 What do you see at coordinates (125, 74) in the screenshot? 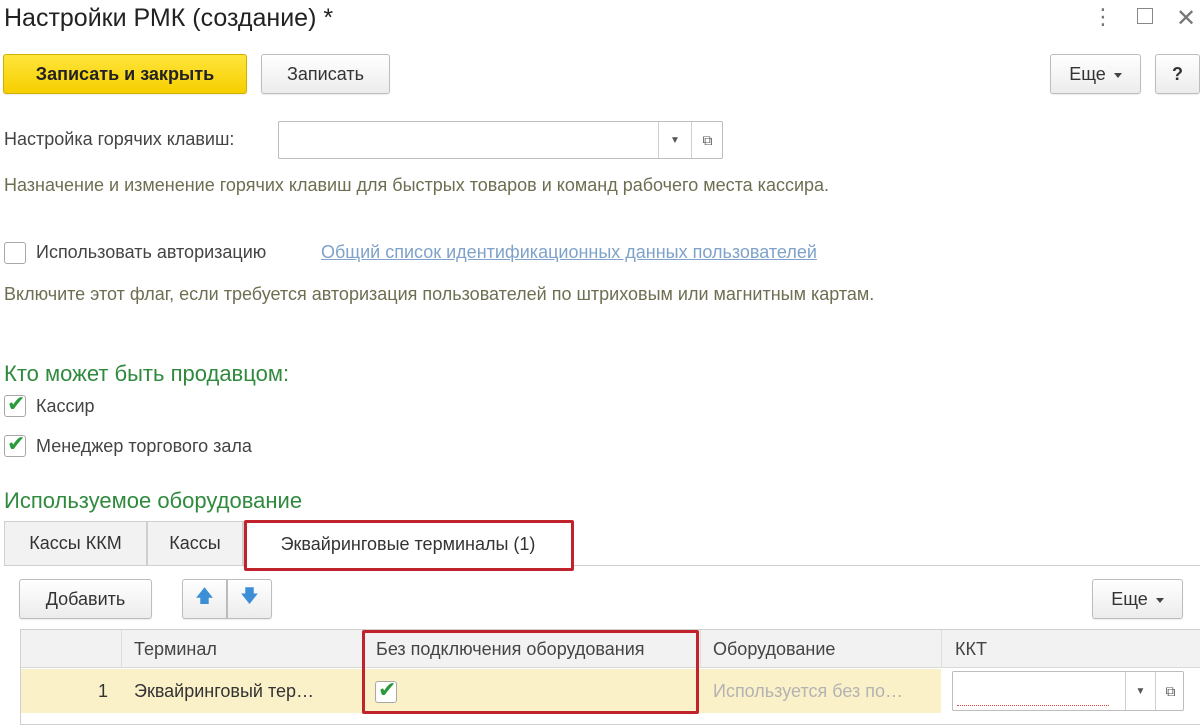
I see `save-and-close-button: Записать и закрыть` at bounding box center [125, 74].